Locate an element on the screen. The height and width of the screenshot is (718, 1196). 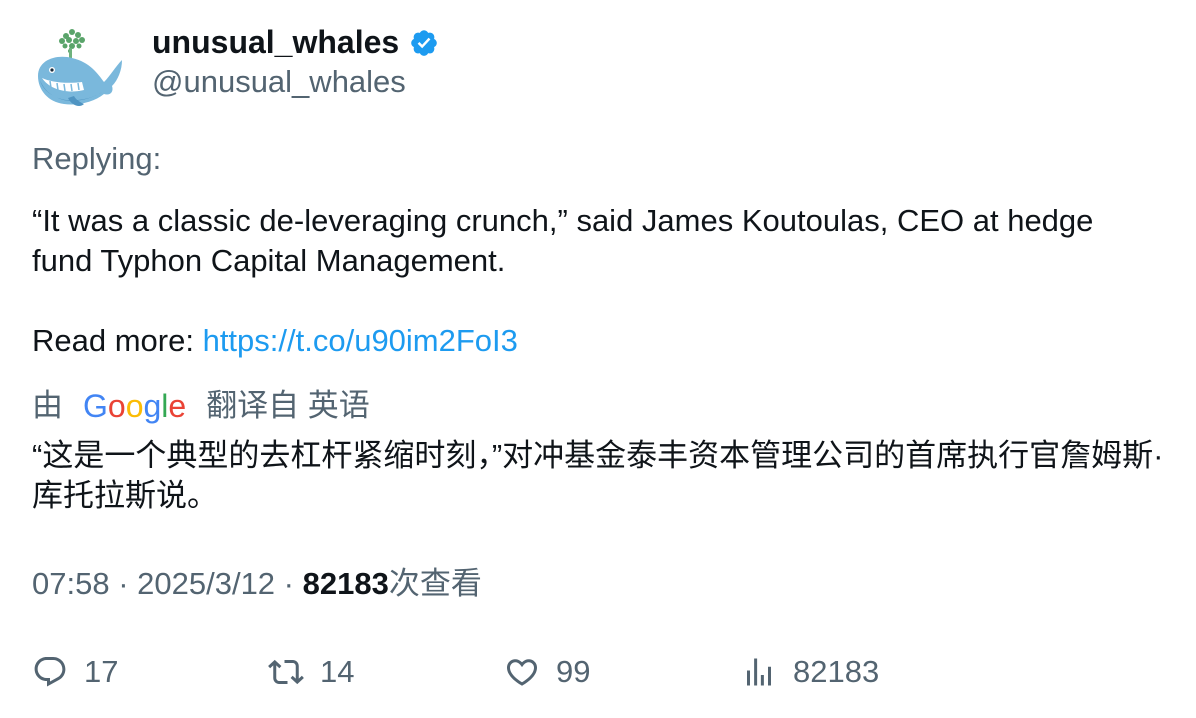
google-logo-text: Google is located at coordinates (135, 406).